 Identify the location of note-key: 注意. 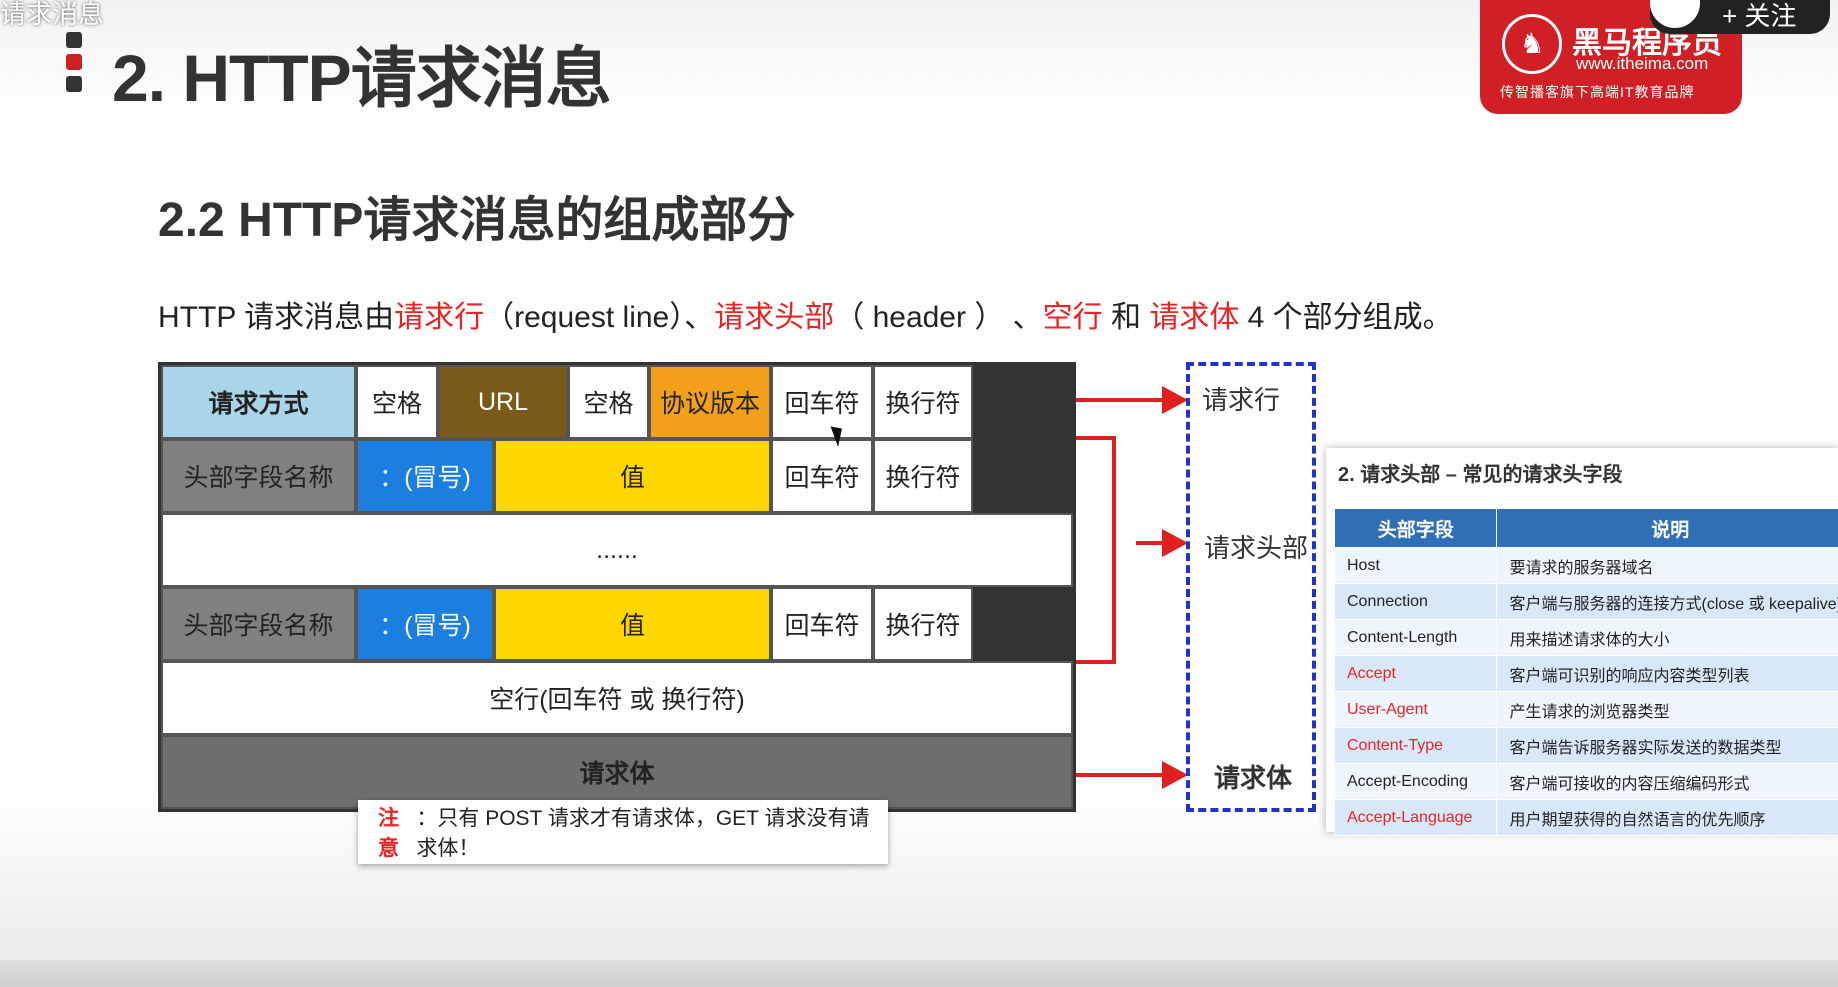
(388, 833).